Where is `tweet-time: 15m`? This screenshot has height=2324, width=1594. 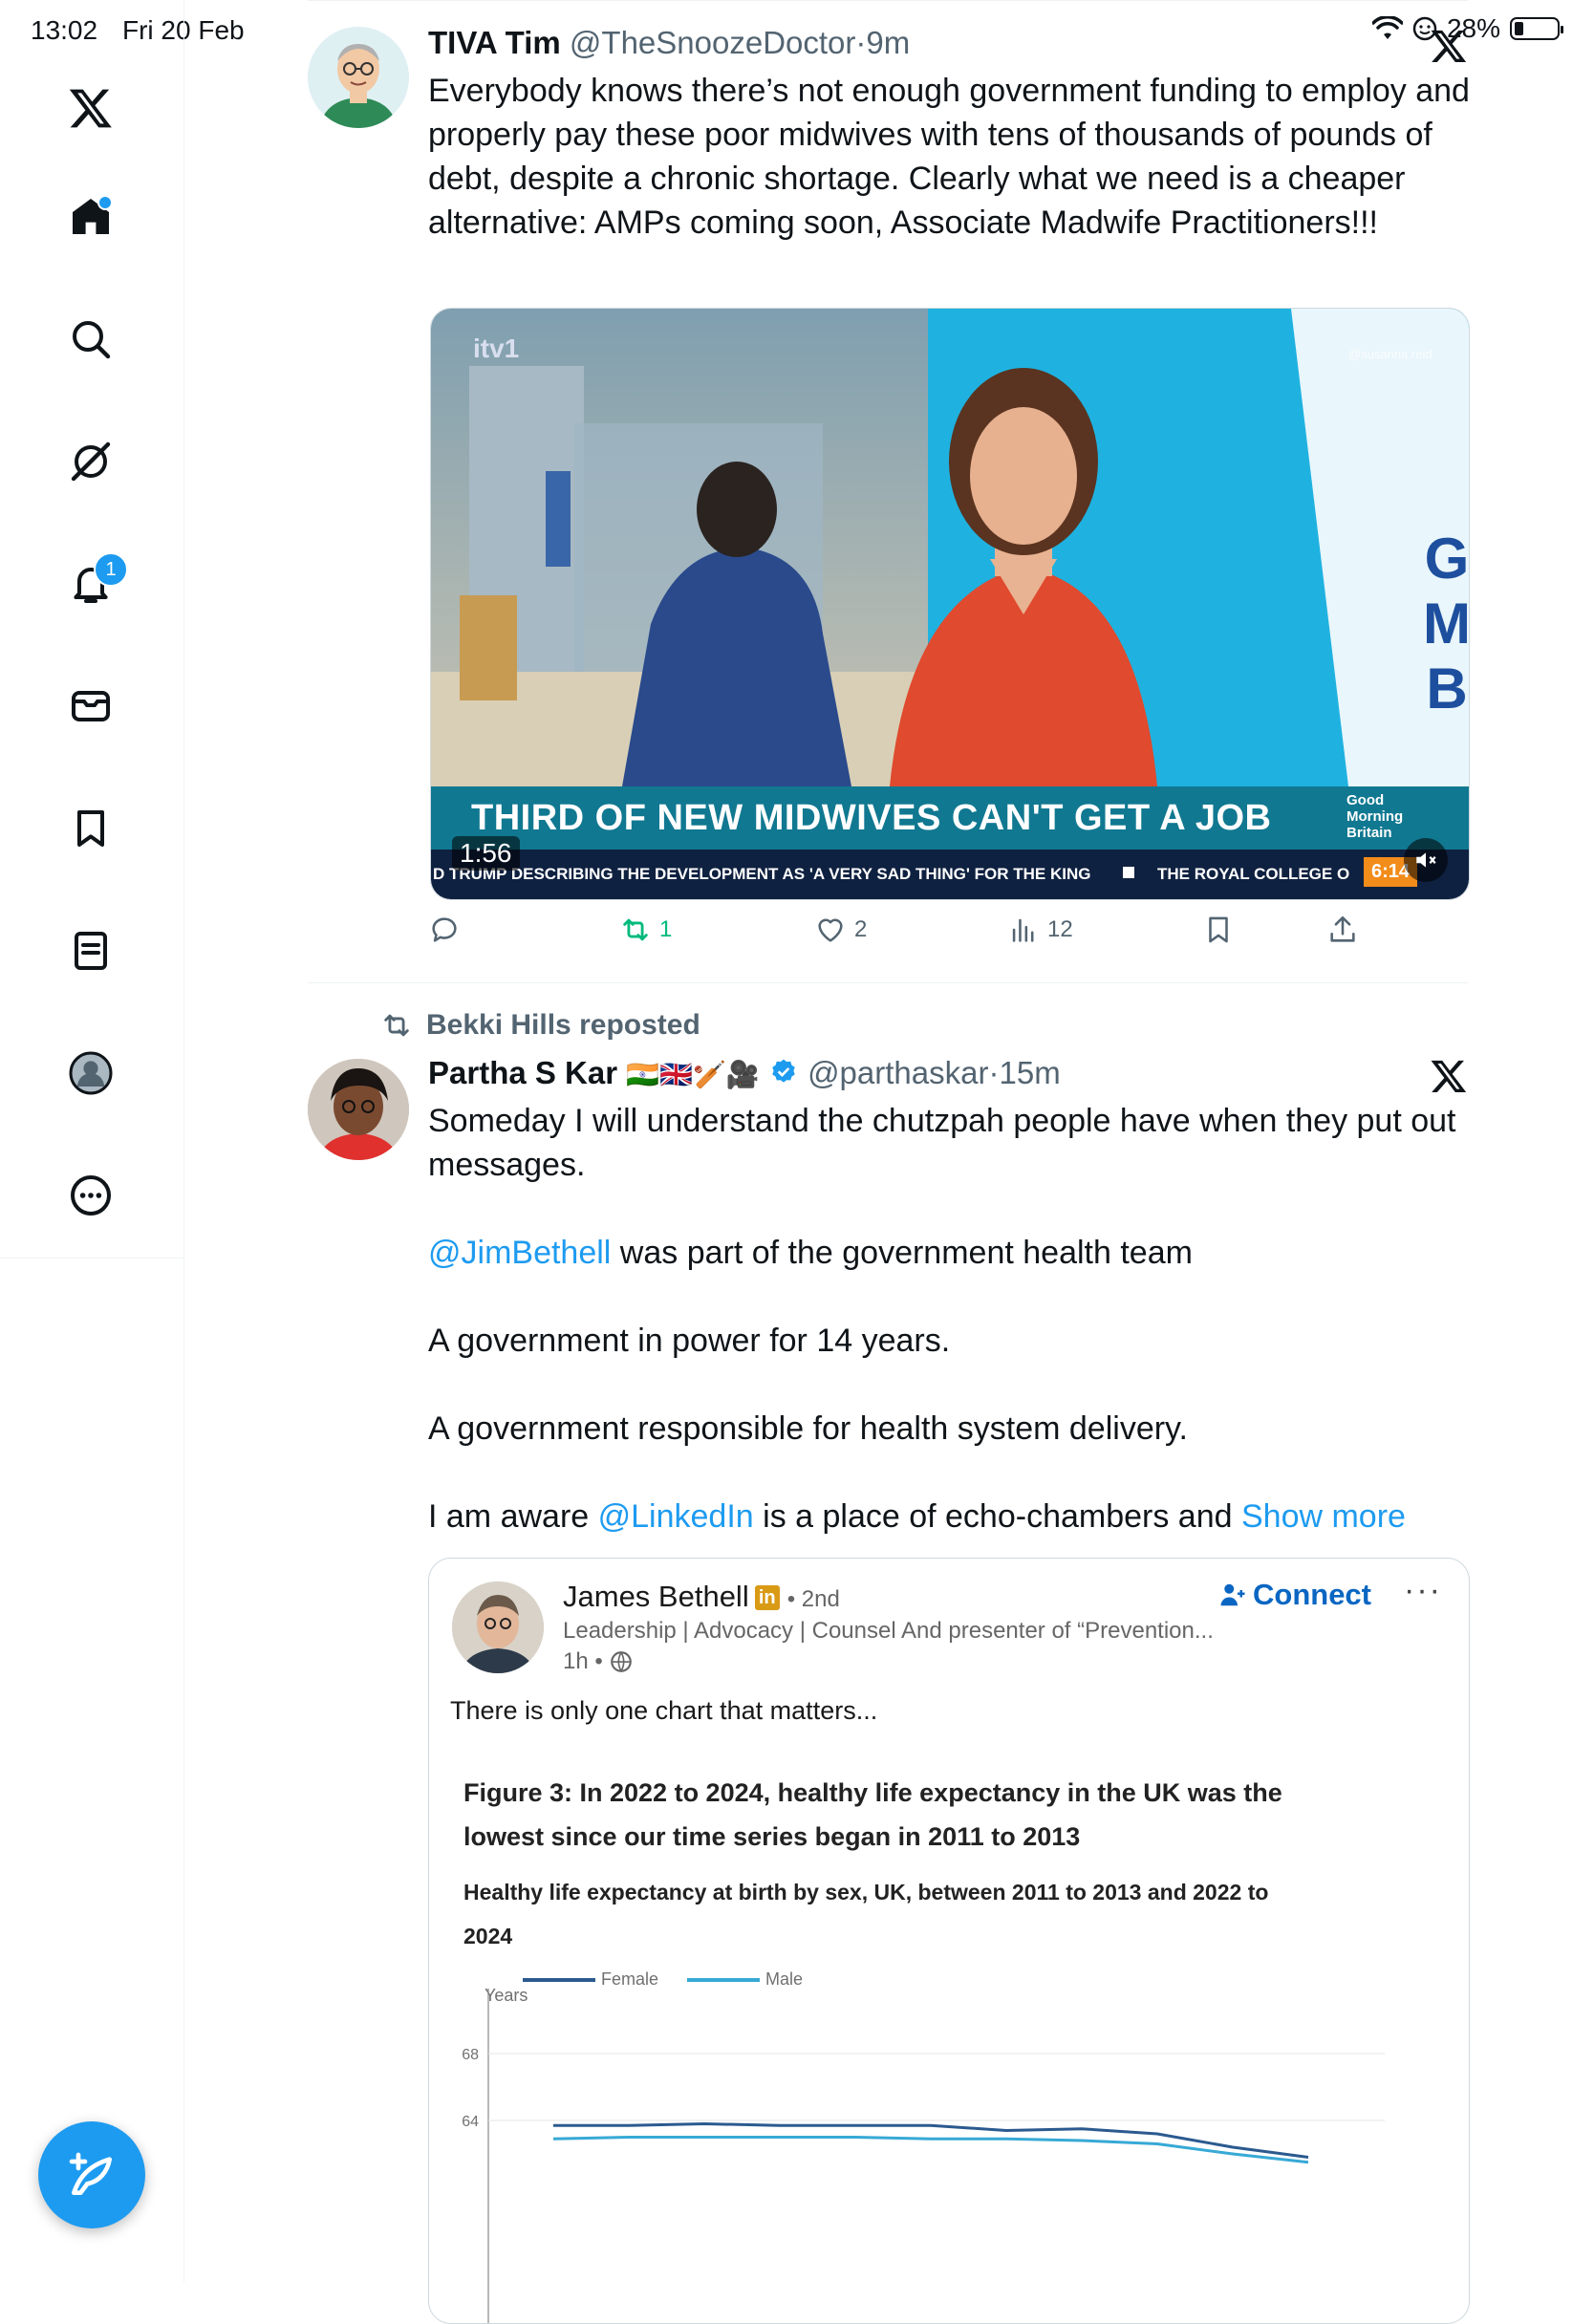
tweet-time: 15m is located at coordinates (1030, 1072).